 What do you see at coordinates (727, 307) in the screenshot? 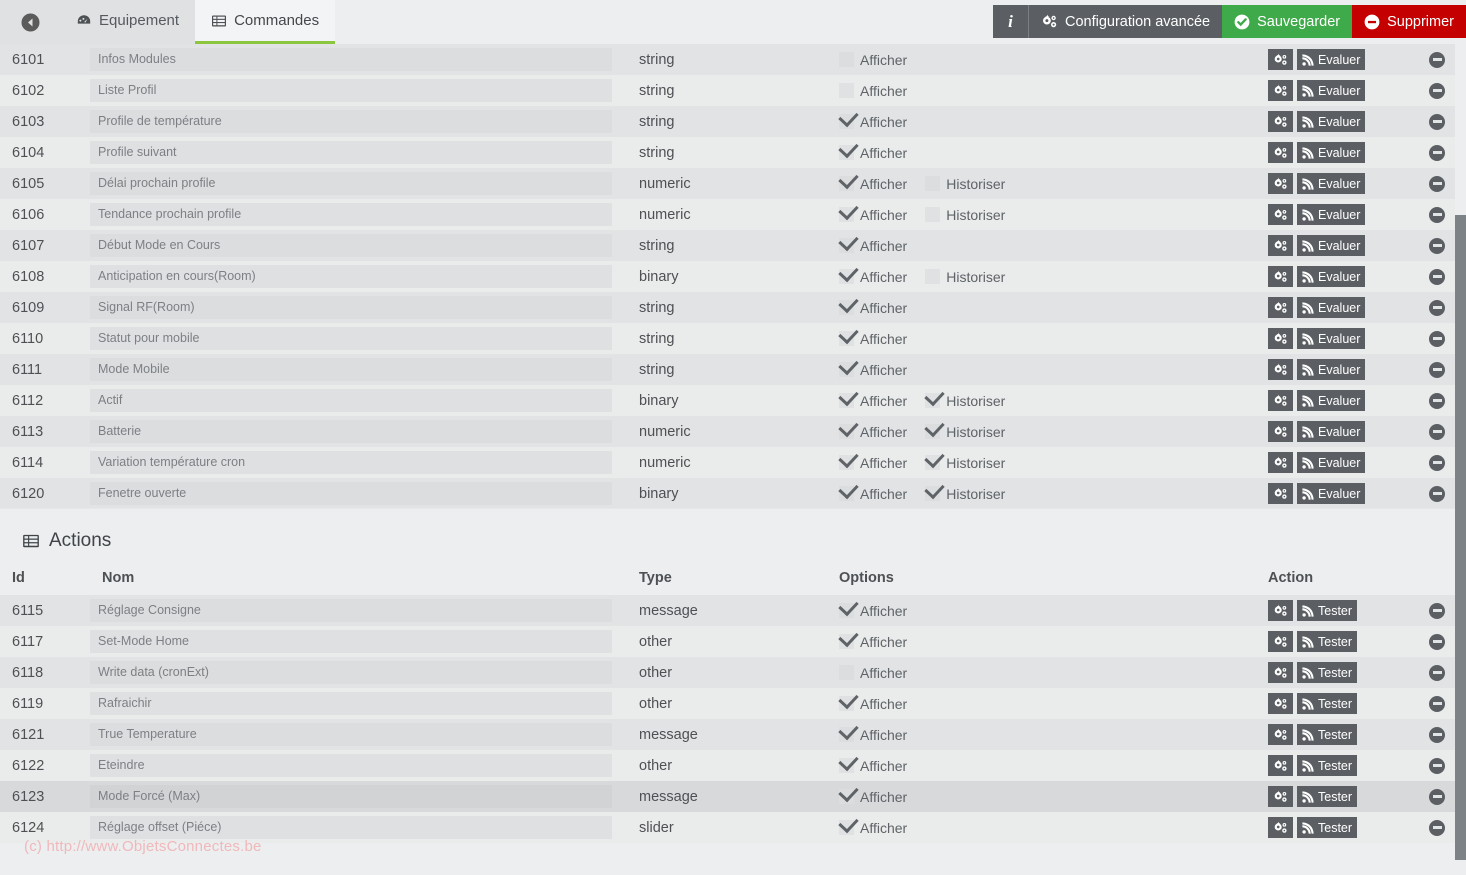
I see `table-row: 6109 string Afficher Evaluer` at bounding box center [727, 307].